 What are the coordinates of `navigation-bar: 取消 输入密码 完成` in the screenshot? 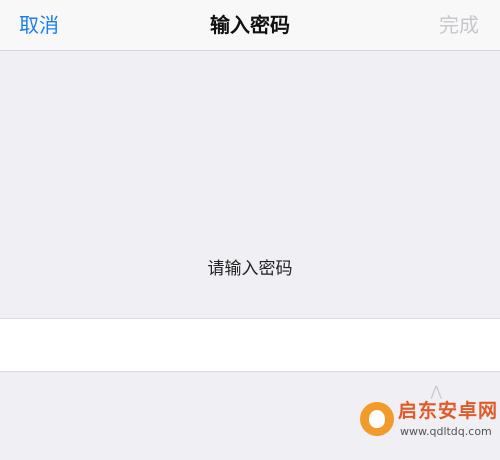 It's located at (250, 25).